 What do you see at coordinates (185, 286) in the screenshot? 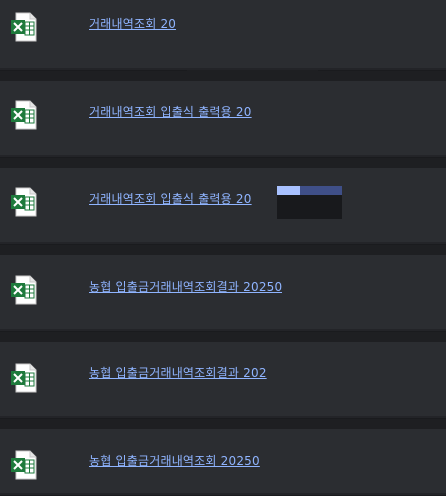
I see `file-name-link: 농협 입출금거래내역조회결과 20250` at bounding box center [185, 286].